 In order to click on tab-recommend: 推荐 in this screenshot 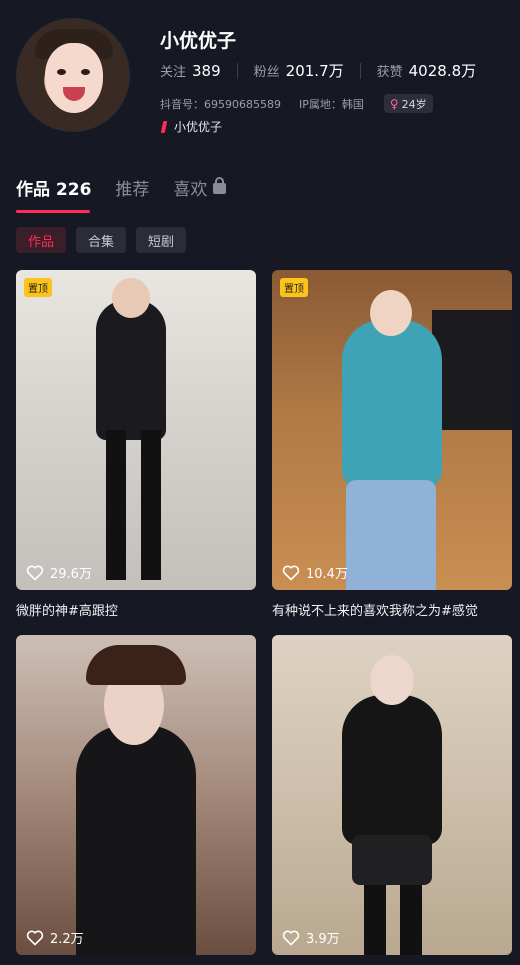, I will do `click(132, 187)`.